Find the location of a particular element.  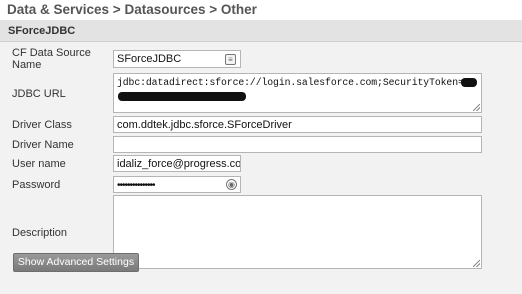

cf-data-source-name-field: SForceJDBC ≡ is located at coordinates (177, 59).